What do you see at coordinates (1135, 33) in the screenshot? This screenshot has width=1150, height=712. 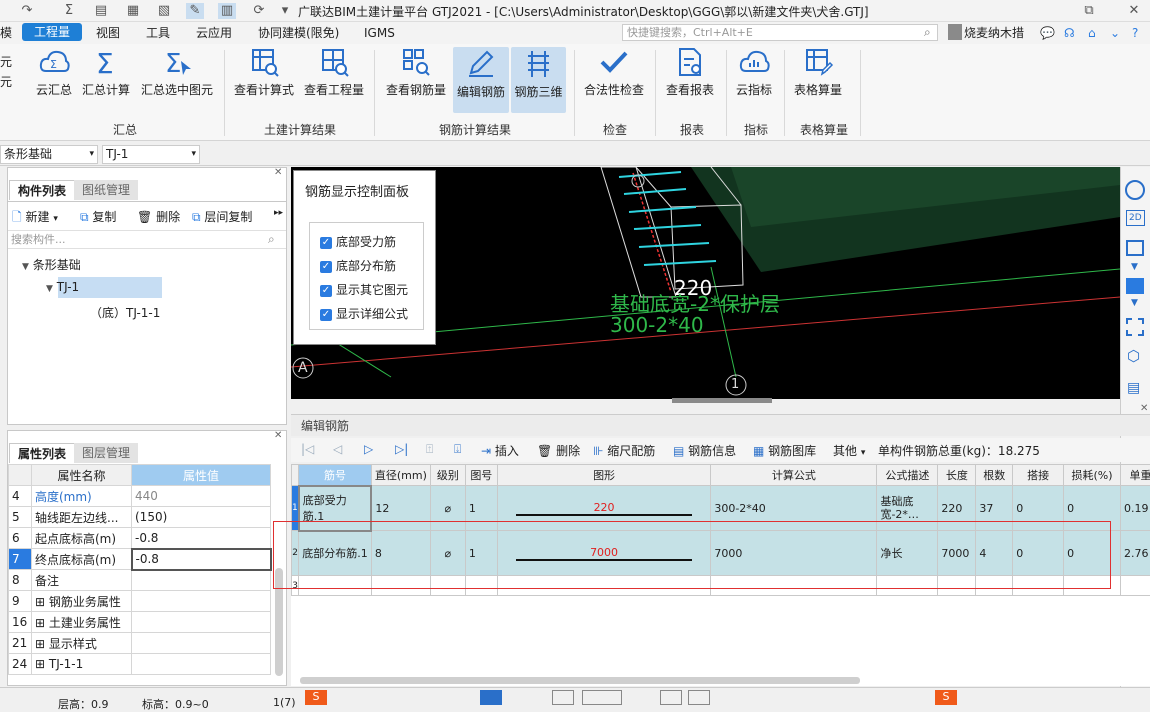 I see `help-icon: ?` at bounding box center [1135, 33].